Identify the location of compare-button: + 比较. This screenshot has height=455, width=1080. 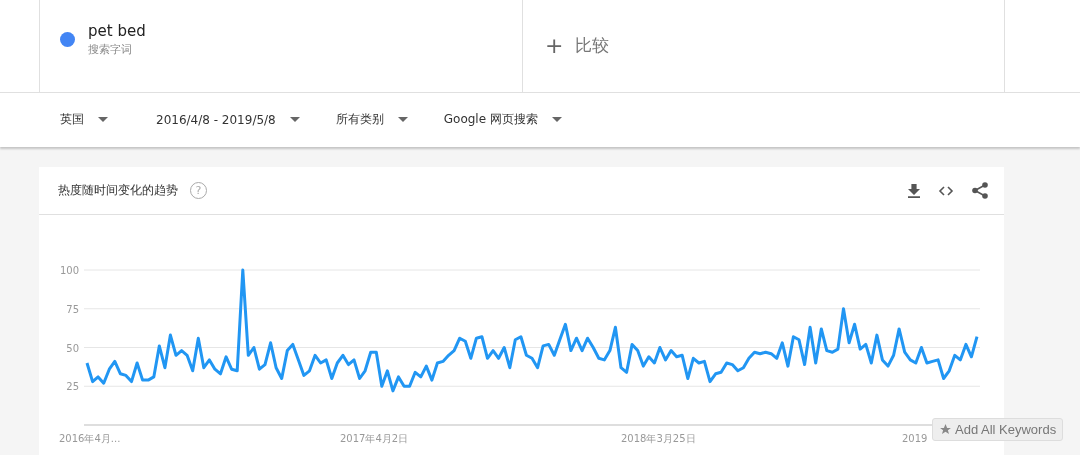
(764, 46).